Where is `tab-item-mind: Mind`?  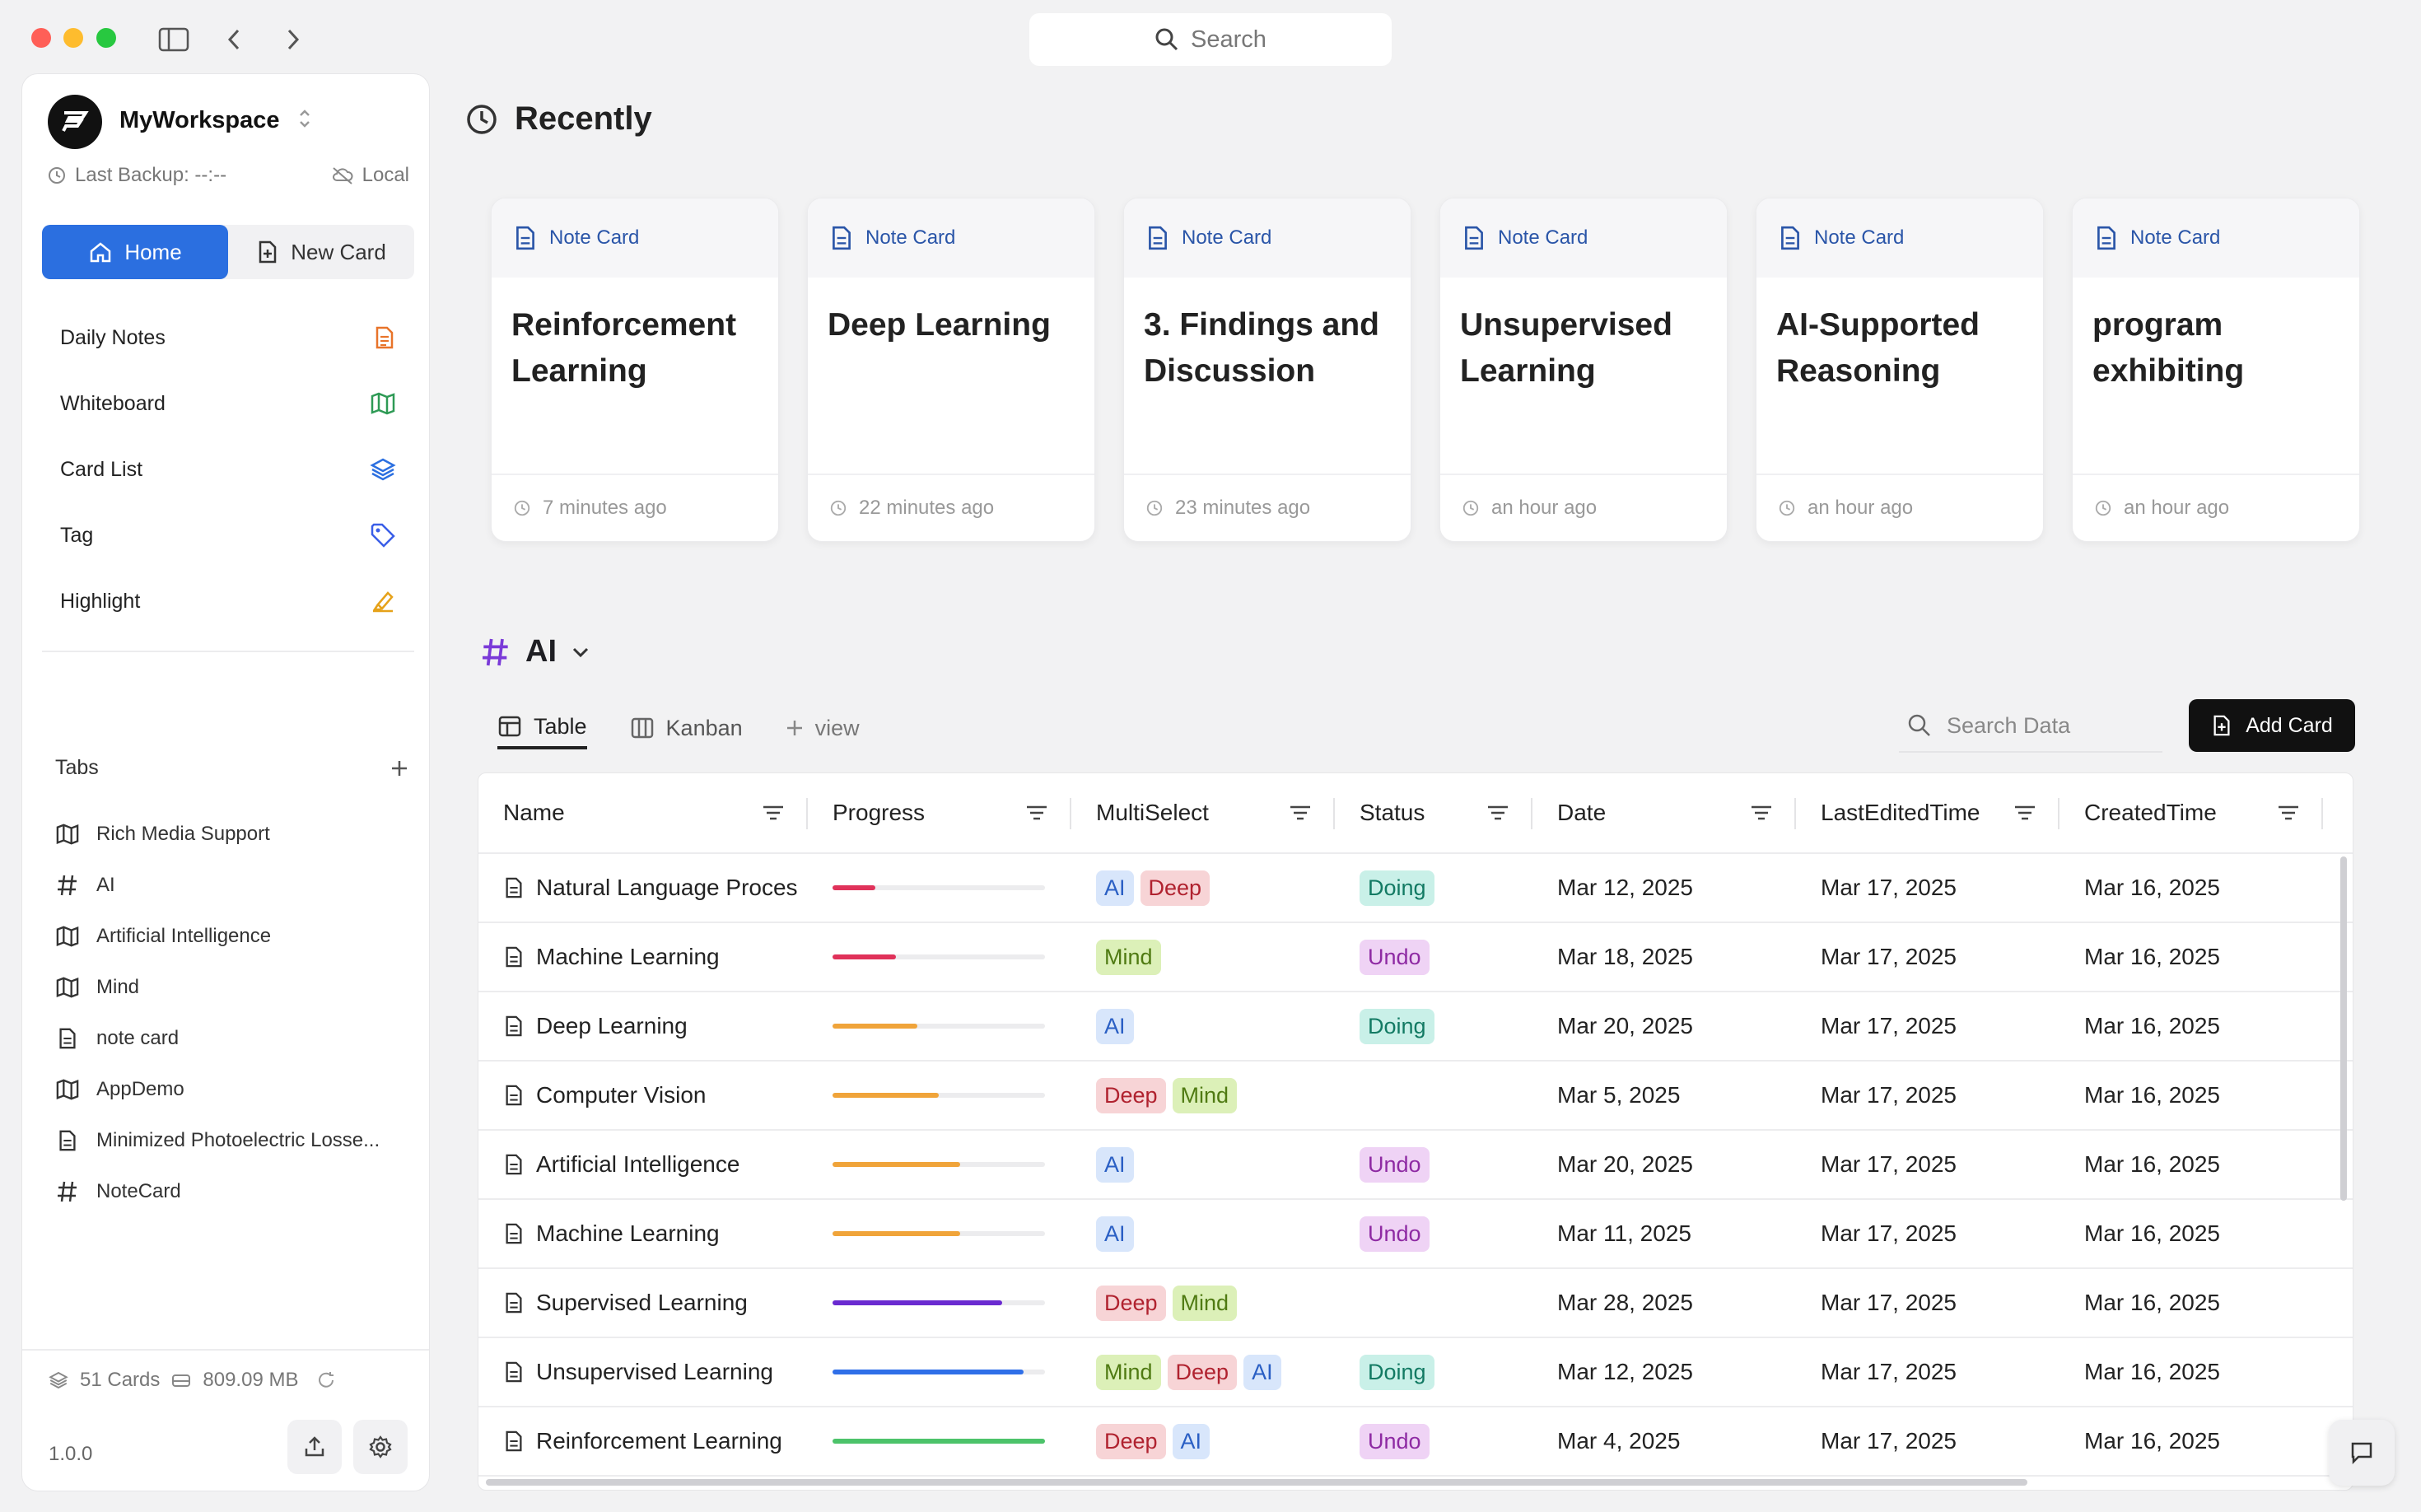
tab-item-mind: Mind is located at coordinates (236, 987).